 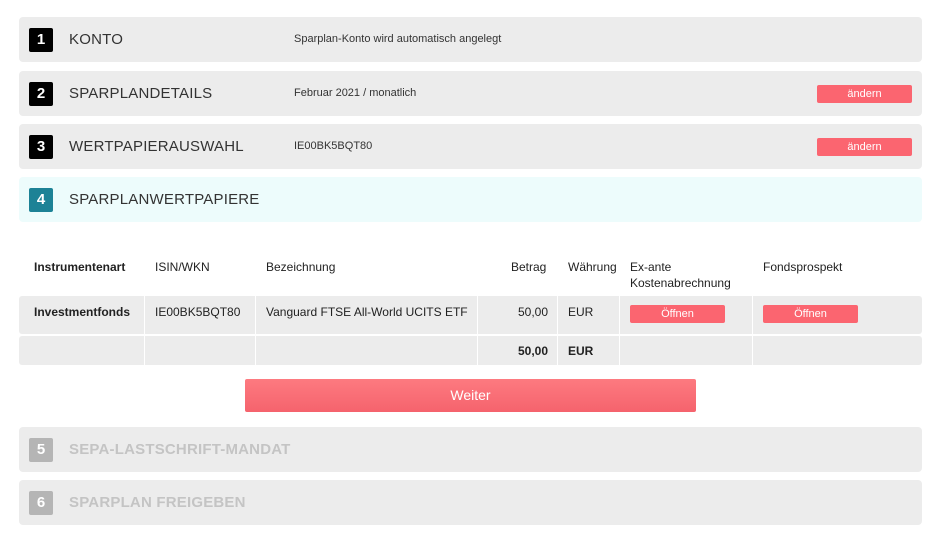 I want to click on step-number: 1, so click(x=41, y=40).